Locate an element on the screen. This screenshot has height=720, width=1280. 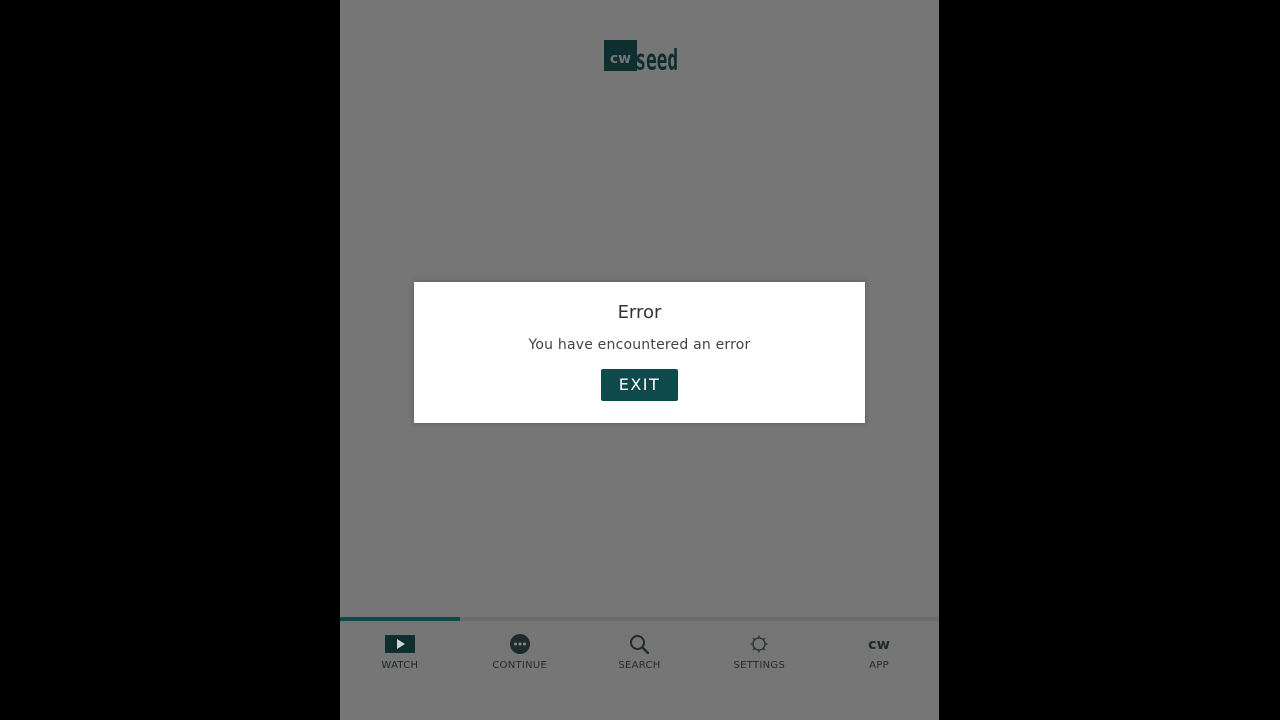
tab-search: SEARCH is located at coordinates (640, 670).